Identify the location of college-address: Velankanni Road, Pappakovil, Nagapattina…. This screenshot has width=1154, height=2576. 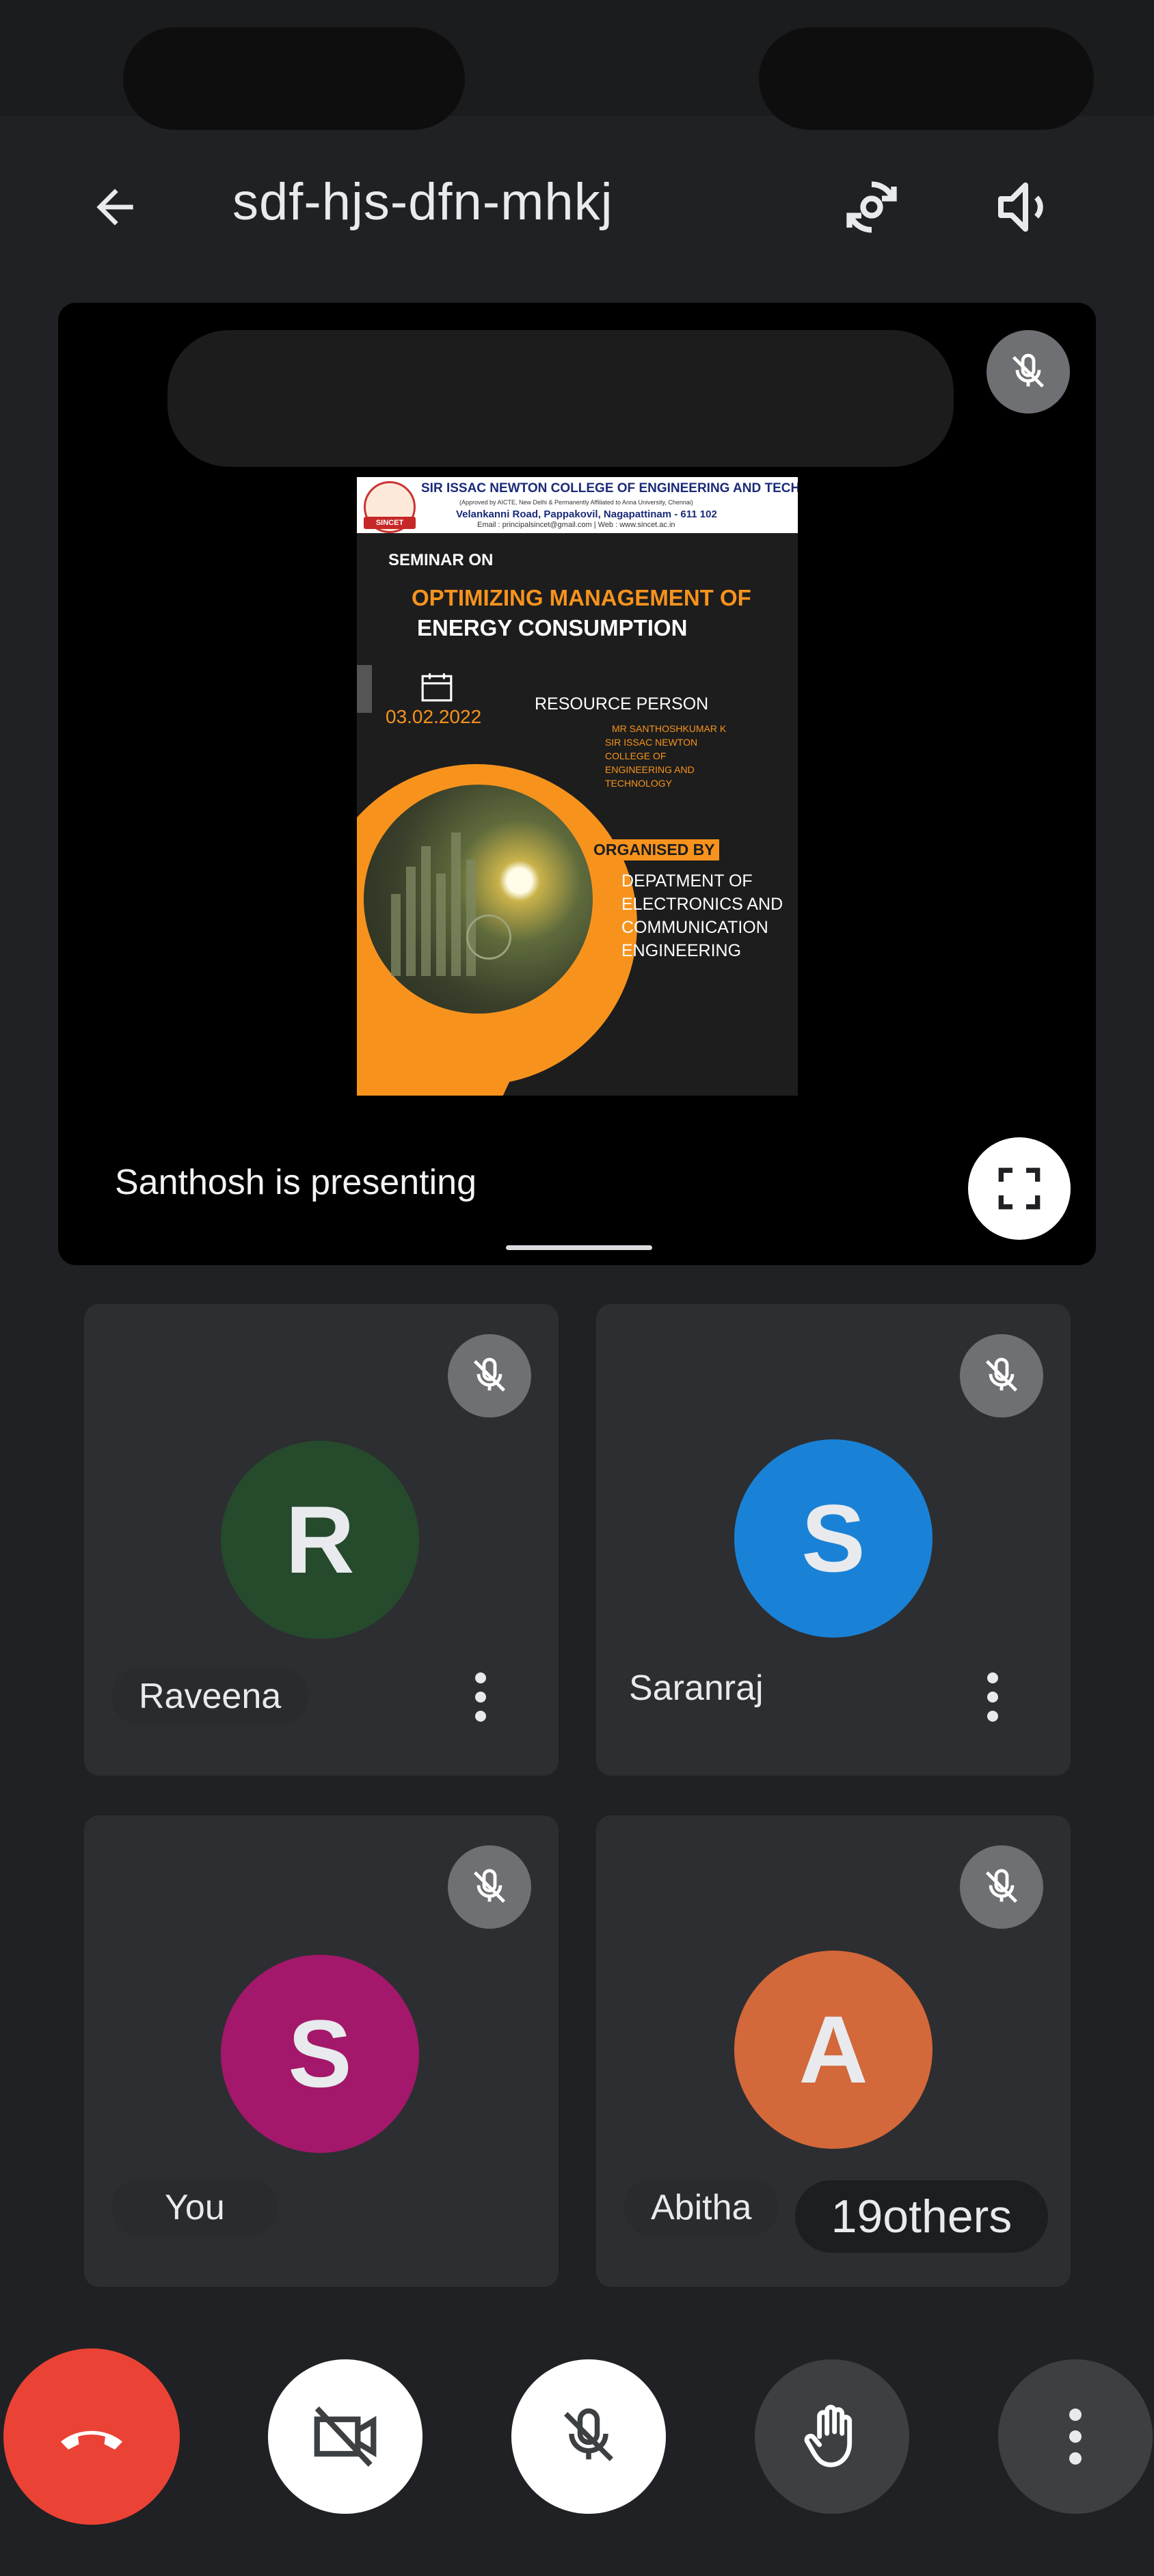
(586, 515).